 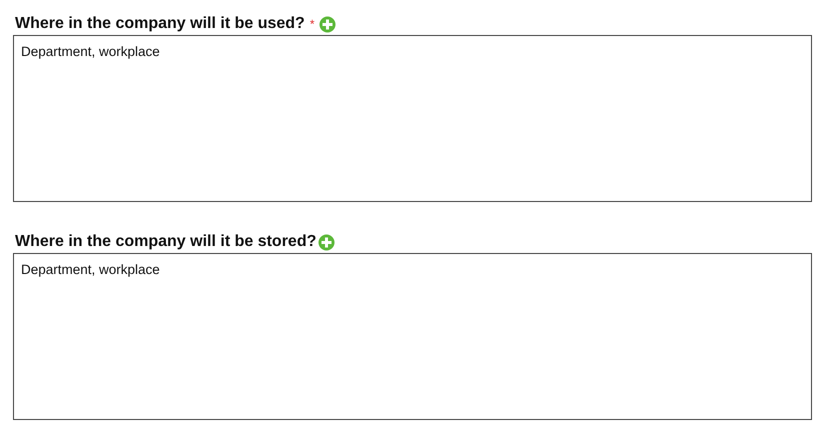 I want to click on field-label: Where in the company will it be stored?, so click(x=165, y=242).